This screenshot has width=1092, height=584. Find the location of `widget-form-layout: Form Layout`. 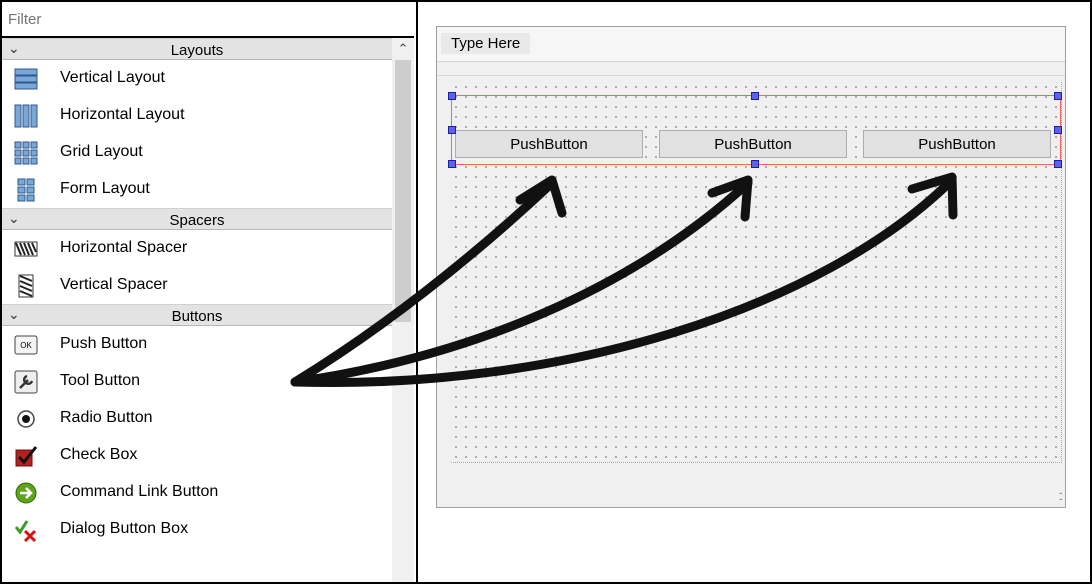

widget-form-layout: Form Layout is located at coordinates (197, 189).